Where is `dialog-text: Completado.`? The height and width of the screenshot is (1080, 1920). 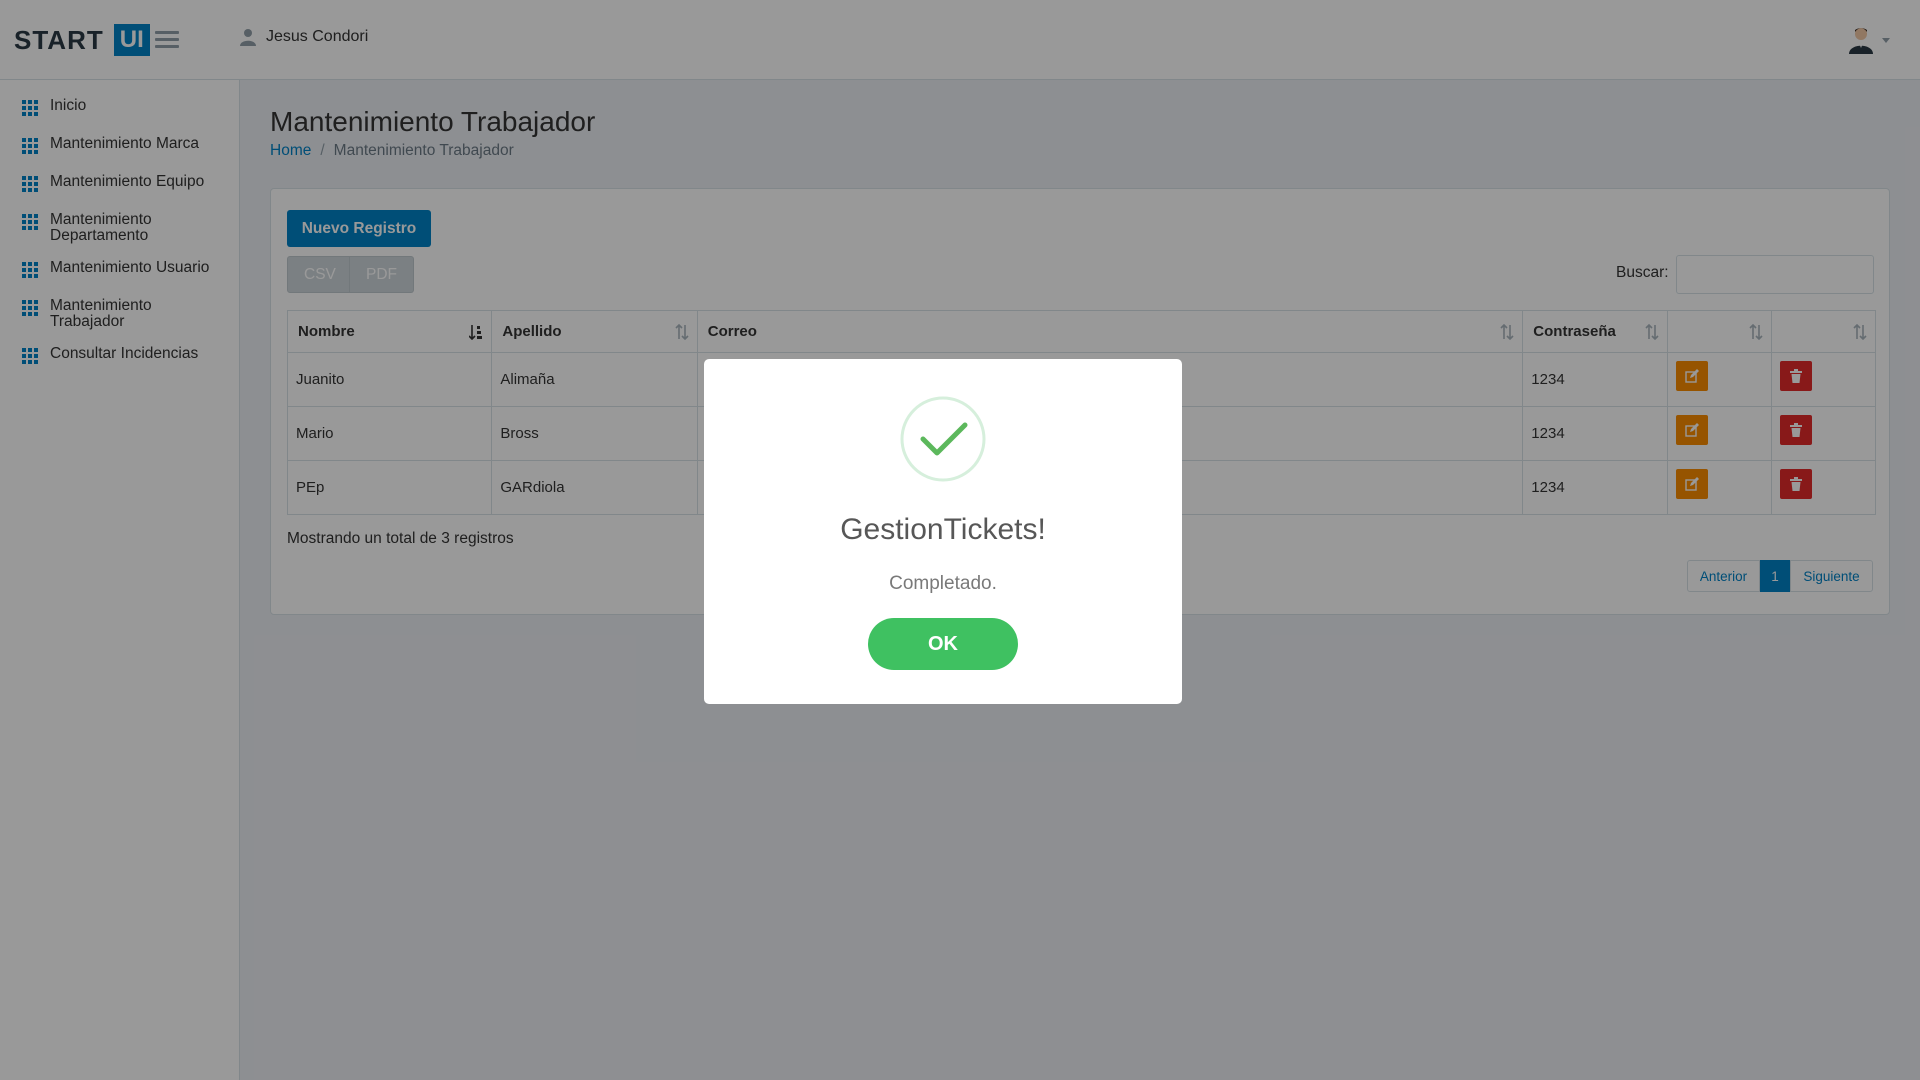
dialog-text: Completado. is located at coordinates (943, 583).